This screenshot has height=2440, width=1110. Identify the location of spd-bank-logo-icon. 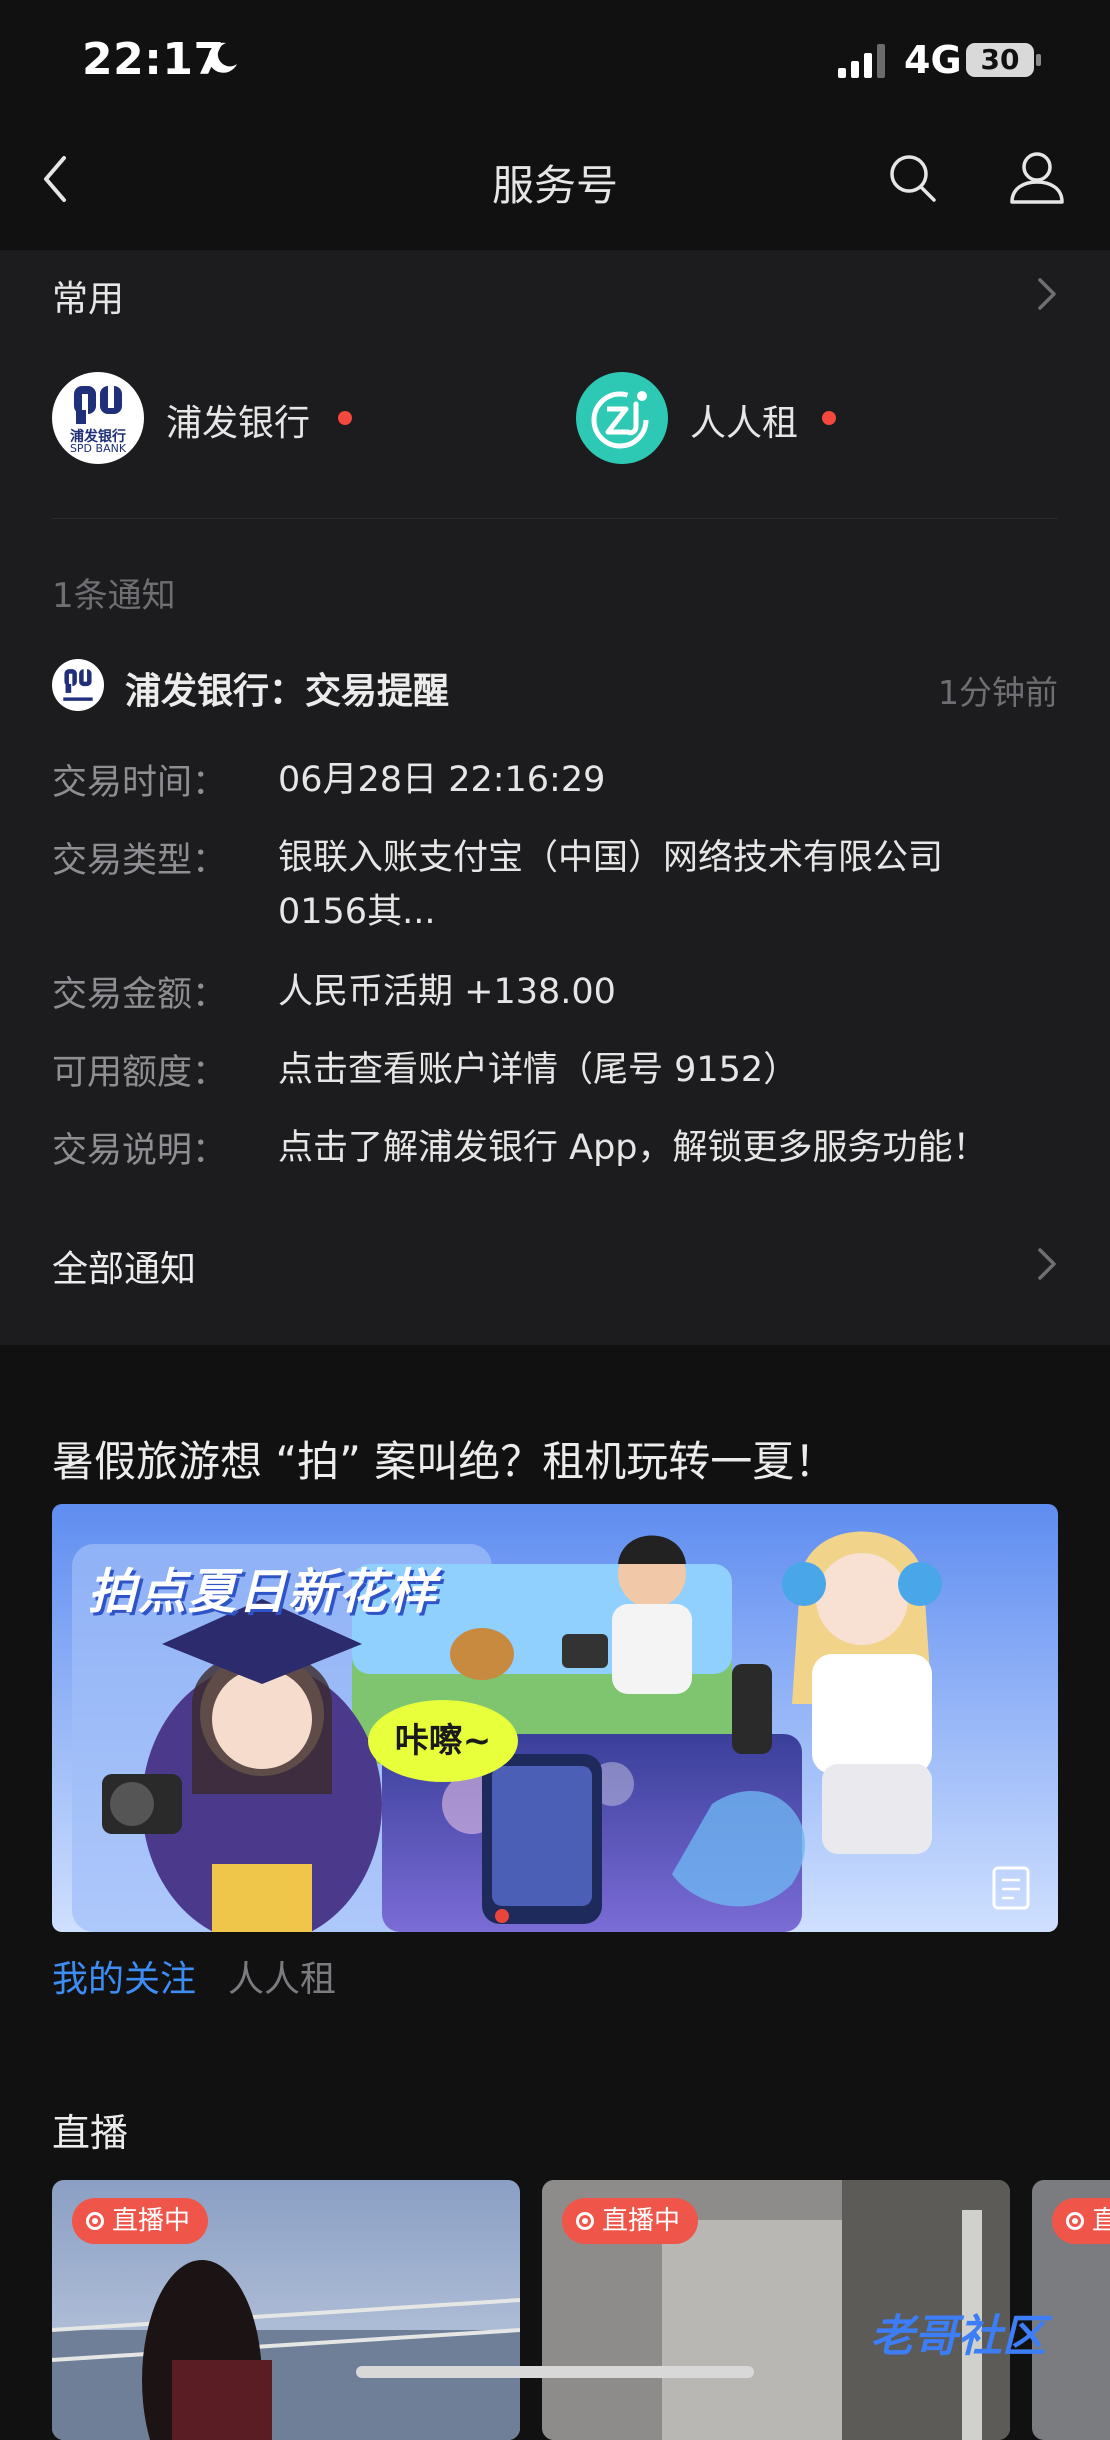
(78, 682).